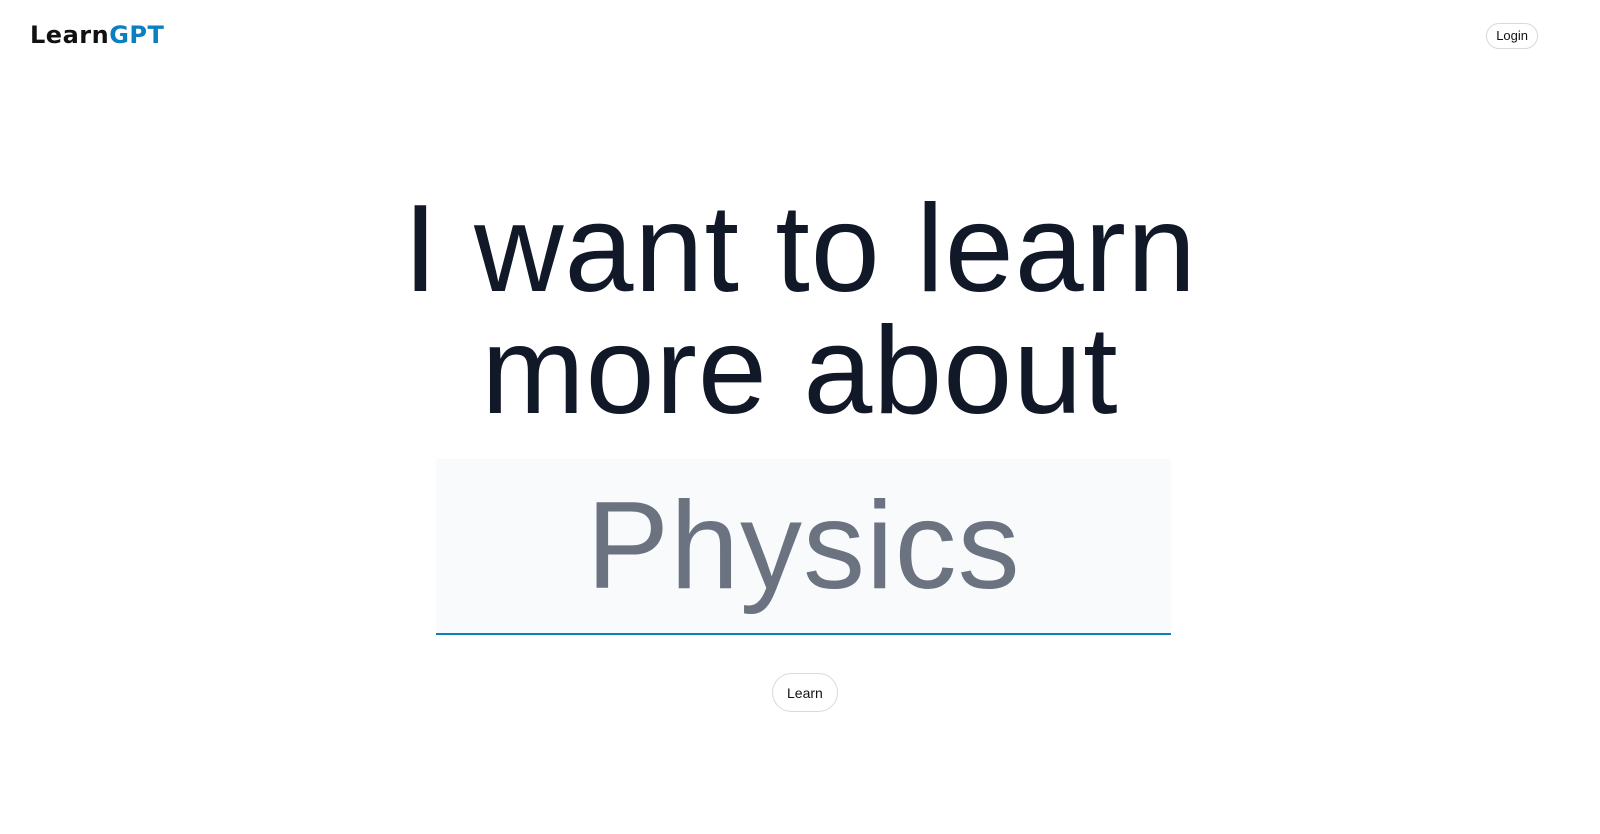 This screenshot has width=1600, height=834. I want to click on header: LearnGPT Login, so click(800, 36).